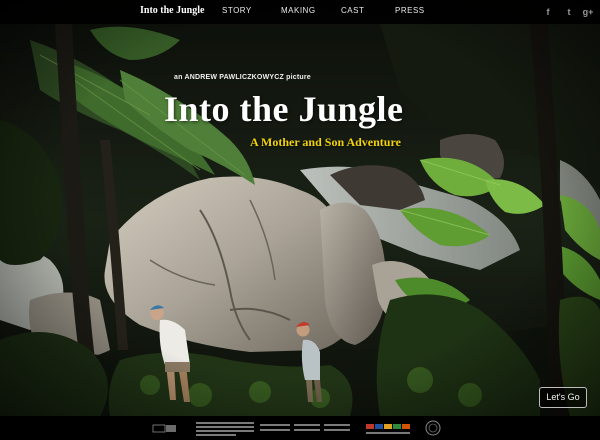 The width and height of the screenshot is (600, 440). Describe the element at coordinates (325, 142) in the screenshot. I see `film-tagline: A Mother and Son Adventure` at that location.